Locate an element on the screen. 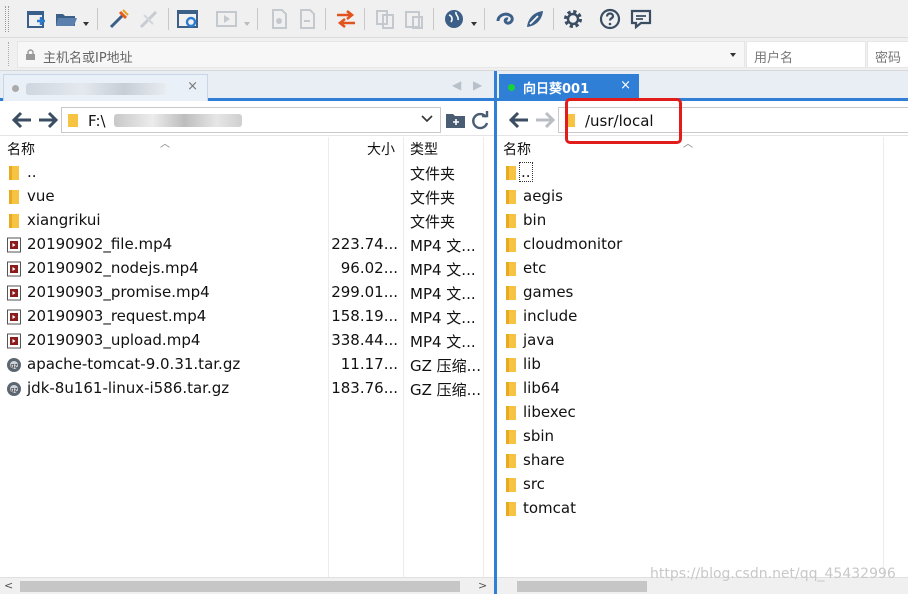 This screenshot has width=908, height=594. scroll-left-icon: < is located at coordinates (8, 585).